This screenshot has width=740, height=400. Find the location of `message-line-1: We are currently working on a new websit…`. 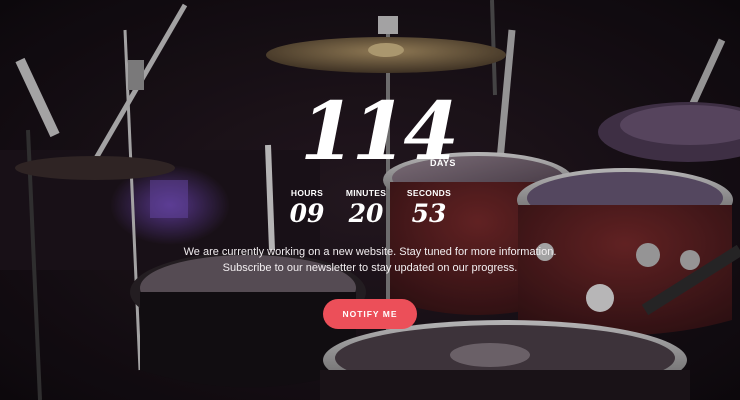

message-line-1: We are currently working on a new websit… is located at coordinates (370, 252).